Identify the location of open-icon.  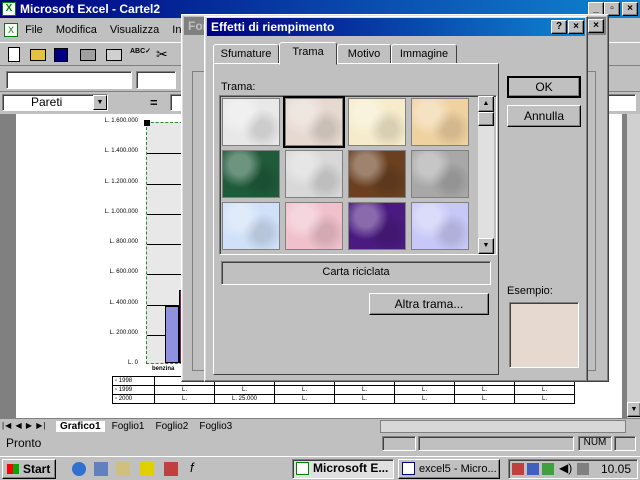
(38, 55).